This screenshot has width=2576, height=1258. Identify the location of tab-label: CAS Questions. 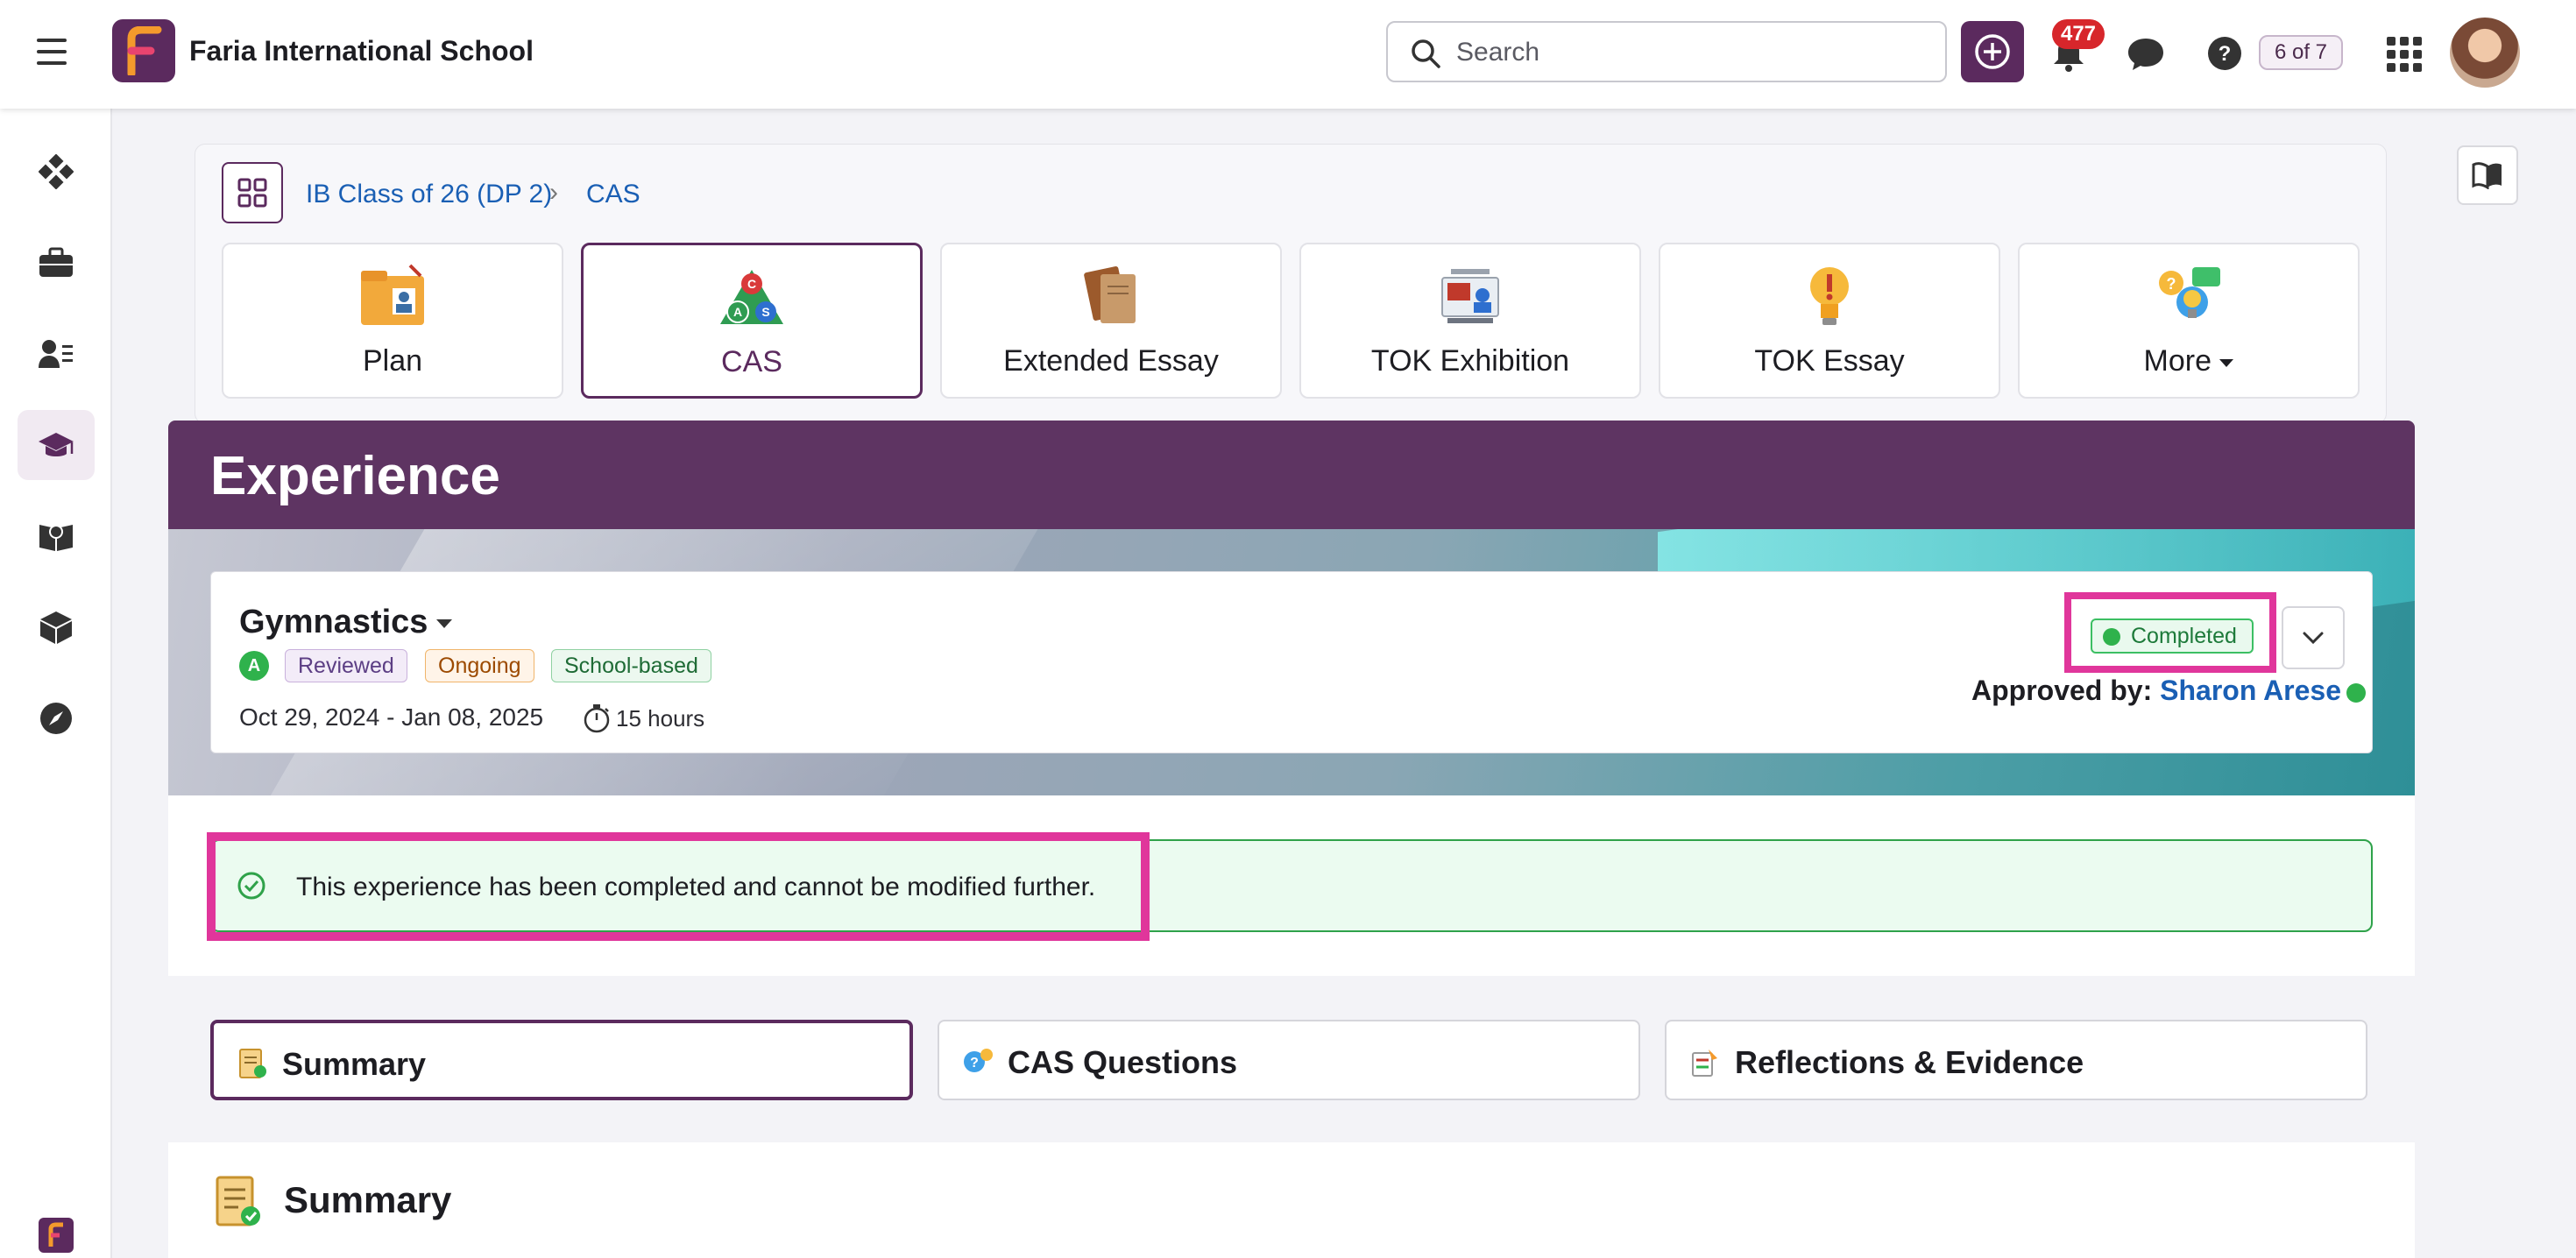
(1123, 1062).